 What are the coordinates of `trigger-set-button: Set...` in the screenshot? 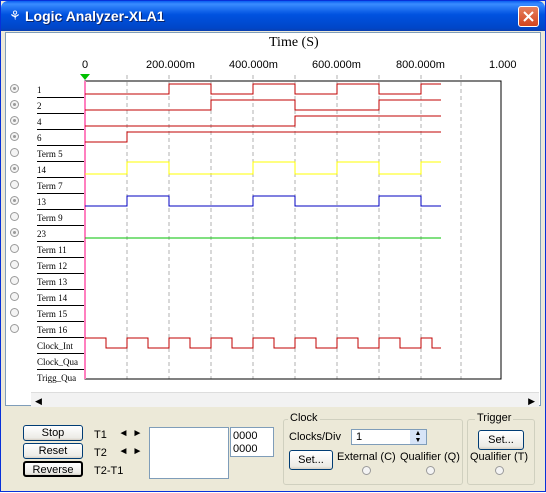 It's located at (501, 440).